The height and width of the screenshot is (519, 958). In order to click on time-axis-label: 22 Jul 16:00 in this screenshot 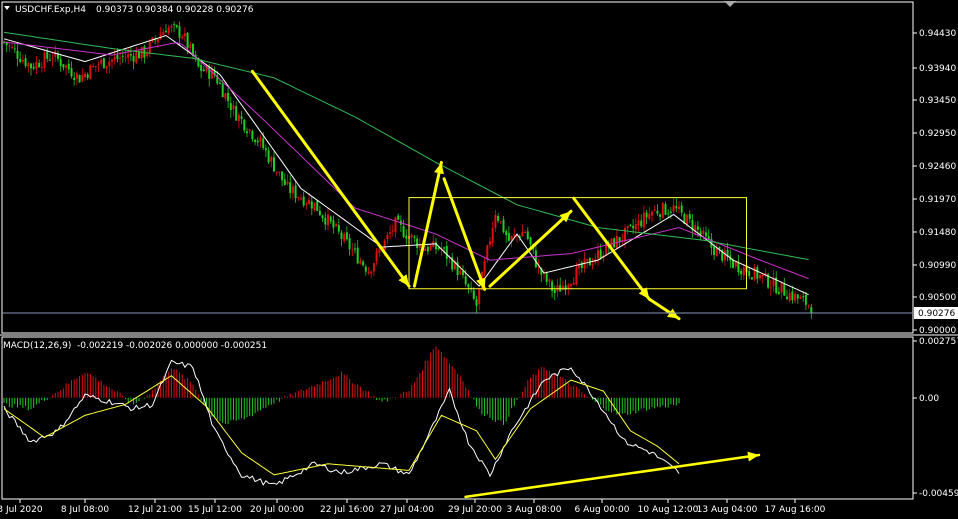, I will do `click(347, 510)`.